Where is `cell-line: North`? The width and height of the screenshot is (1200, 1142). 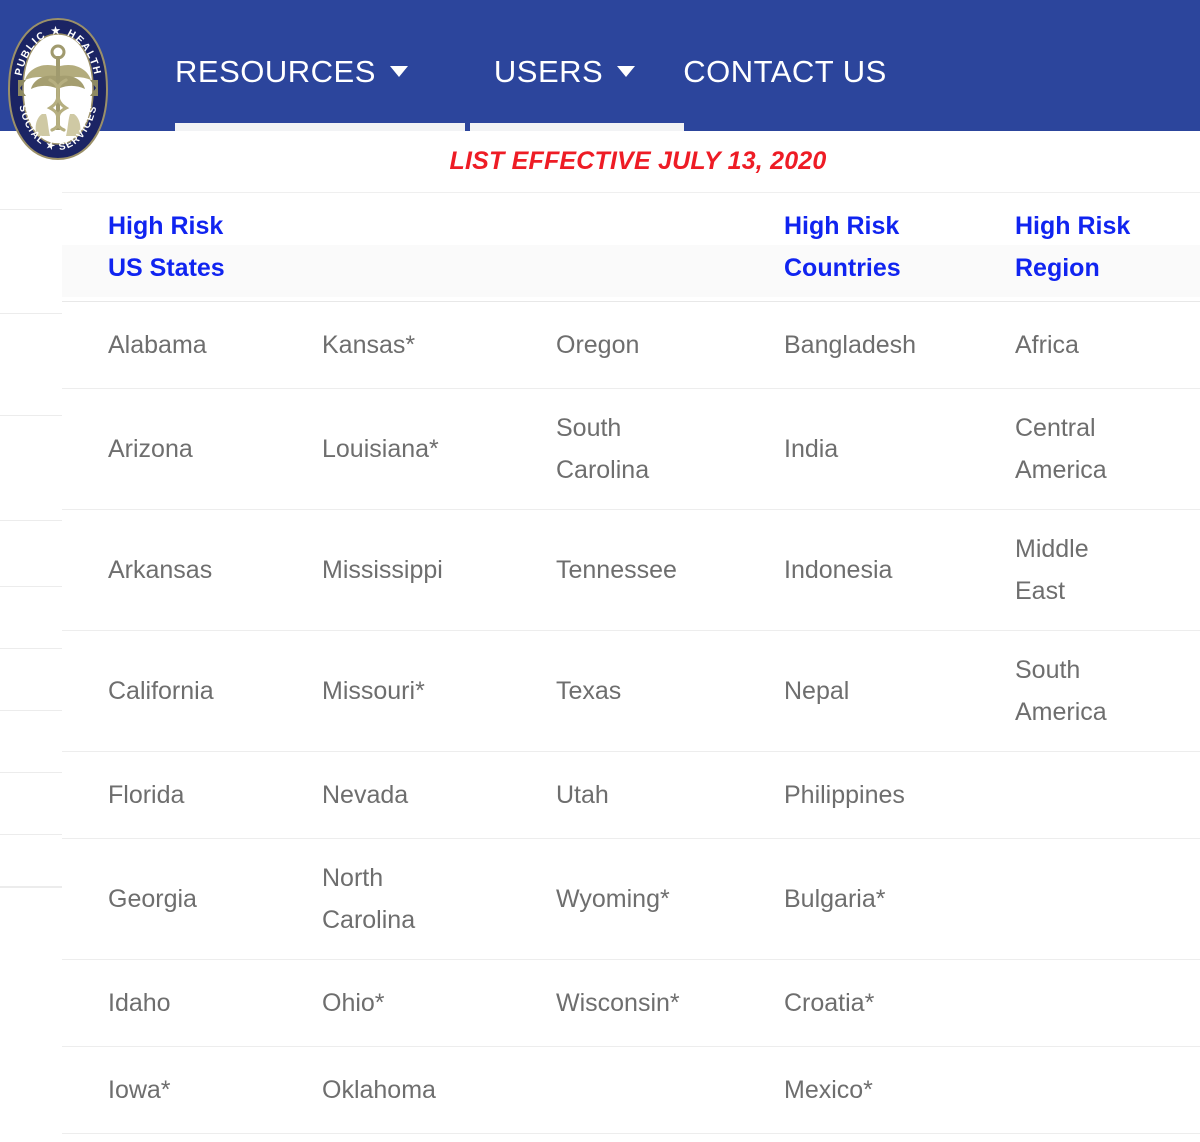
cell-line: North is located at coordinates (353, 877).